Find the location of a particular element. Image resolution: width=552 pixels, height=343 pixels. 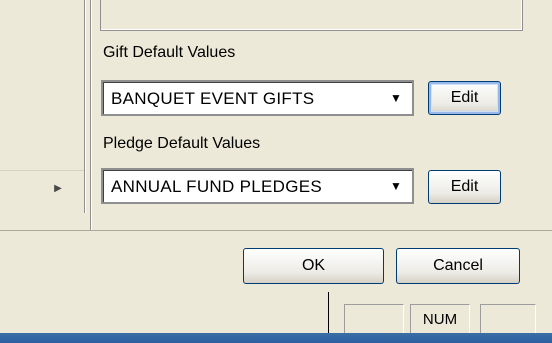

pledge-defaults-select: ANNUAL FUND PLEDGES ▼ is located at coordinates (257, 186).